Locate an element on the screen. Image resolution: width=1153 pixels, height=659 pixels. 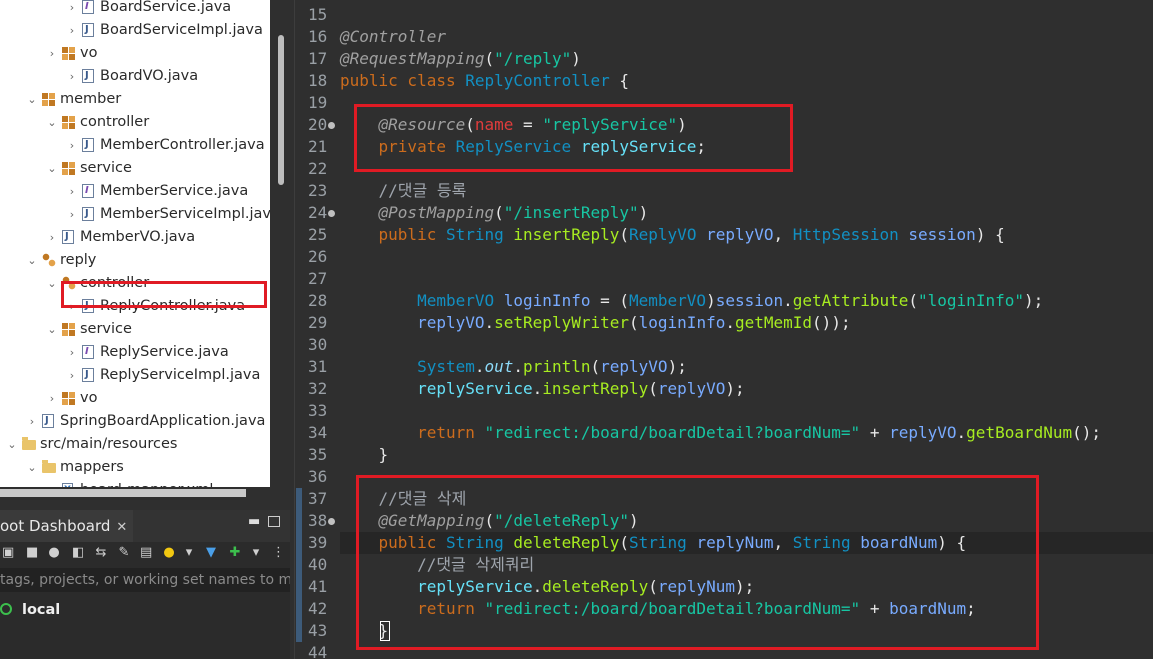
line-number: 44 is located at coordinates (318, 651).